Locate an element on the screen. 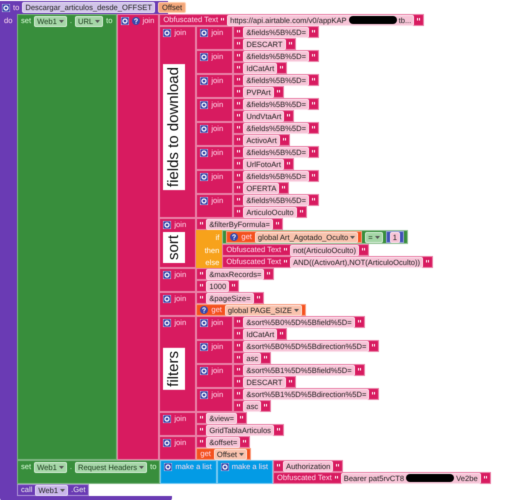 This screenshot has height=500, width=506. section-label: sort is located at coordinates (174, 248).